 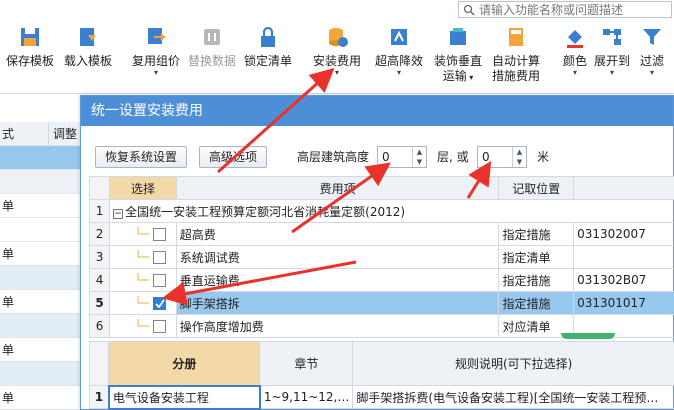 I want to click on search-icon, so click(x=469, y=9).